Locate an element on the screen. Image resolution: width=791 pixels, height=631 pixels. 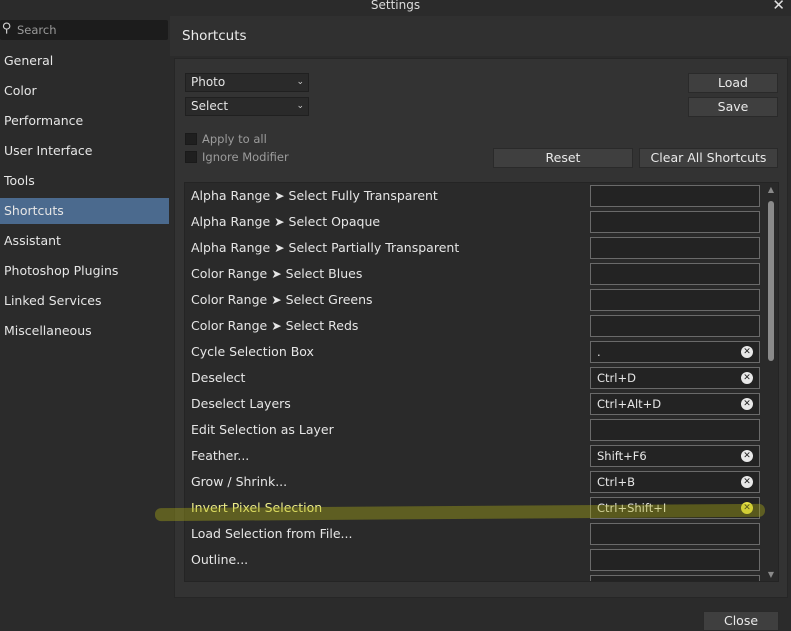
list-item: Color Range ➤ Select Reds is located at coordinates (475, 326).